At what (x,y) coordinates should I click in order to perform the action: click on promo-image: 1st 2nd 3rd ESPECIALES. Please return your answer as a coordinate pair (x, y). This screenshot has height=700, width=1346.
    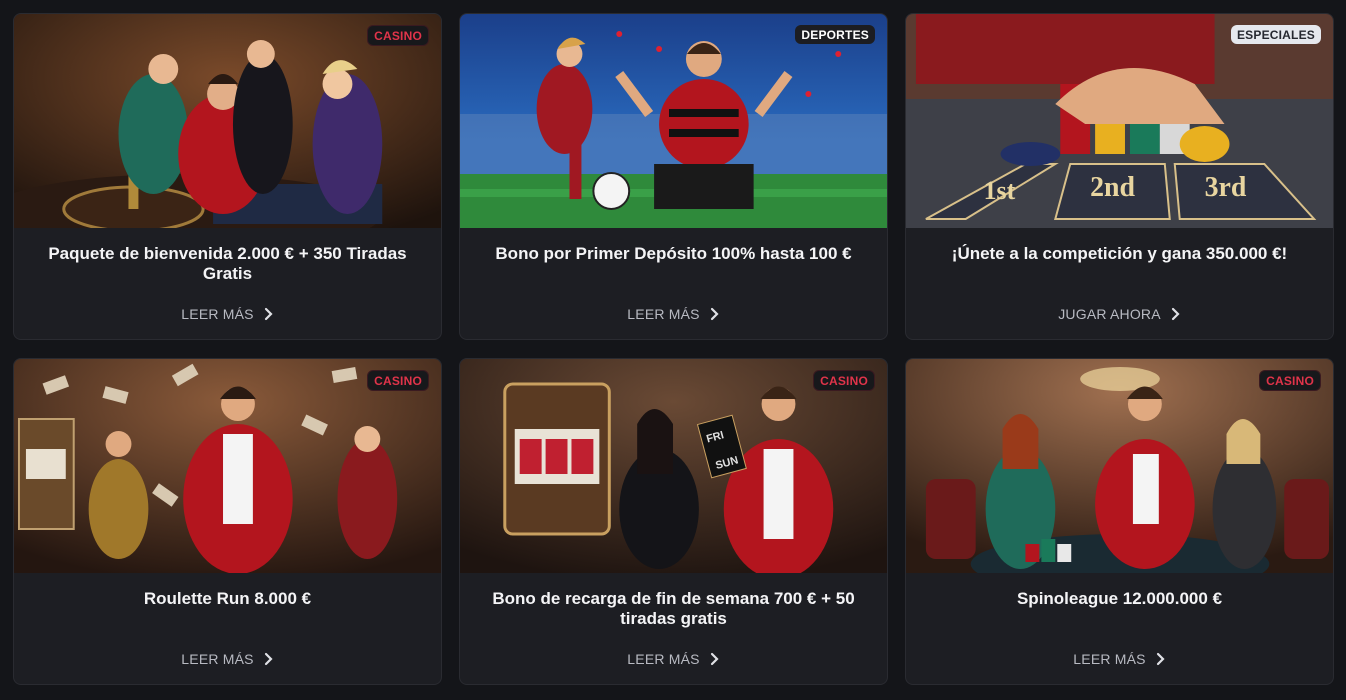
    Looking at the image, I should click on (1119, 121).